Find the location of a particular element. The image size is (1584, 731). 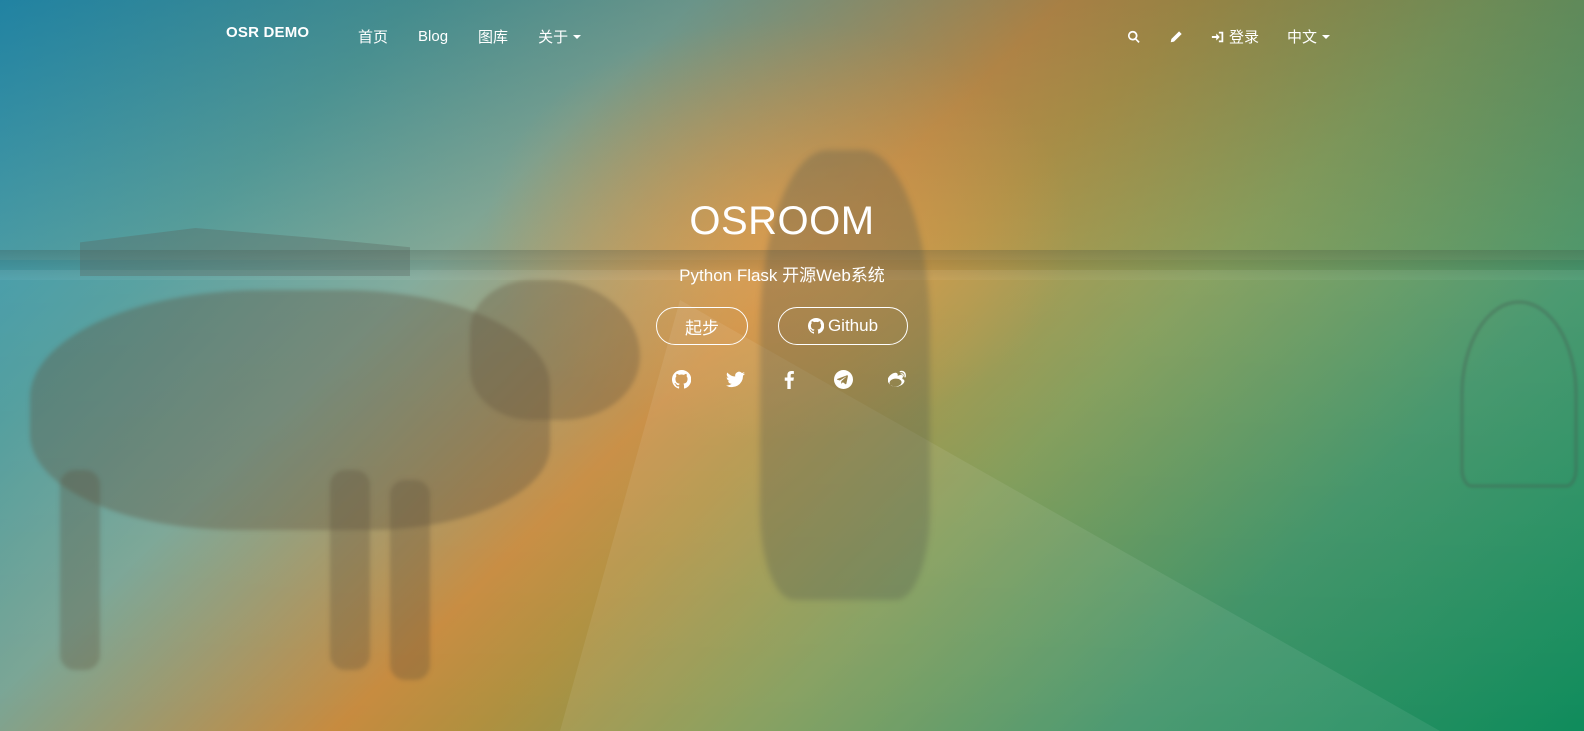

social-github is located at coordinates (681, 379).